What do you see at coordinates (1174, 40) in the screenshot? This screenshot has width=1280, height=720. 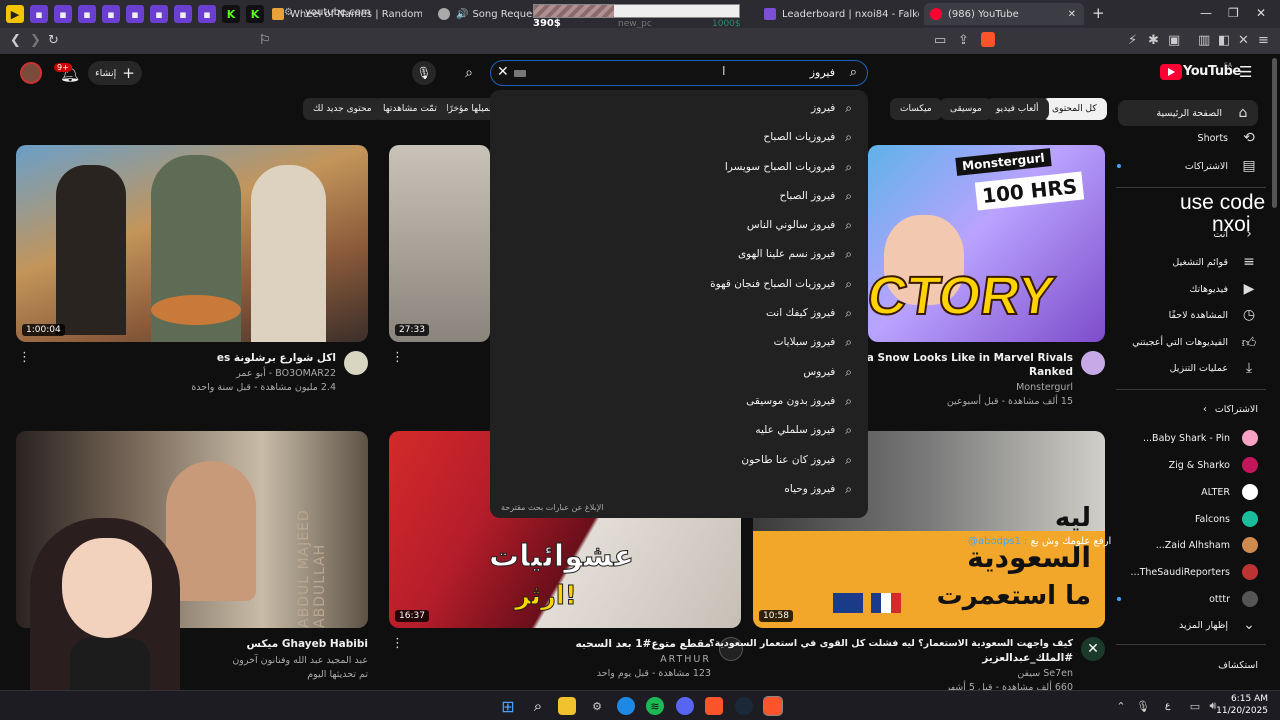 I see `wallet-icon: ▣` at bounding box center [1174, 40].